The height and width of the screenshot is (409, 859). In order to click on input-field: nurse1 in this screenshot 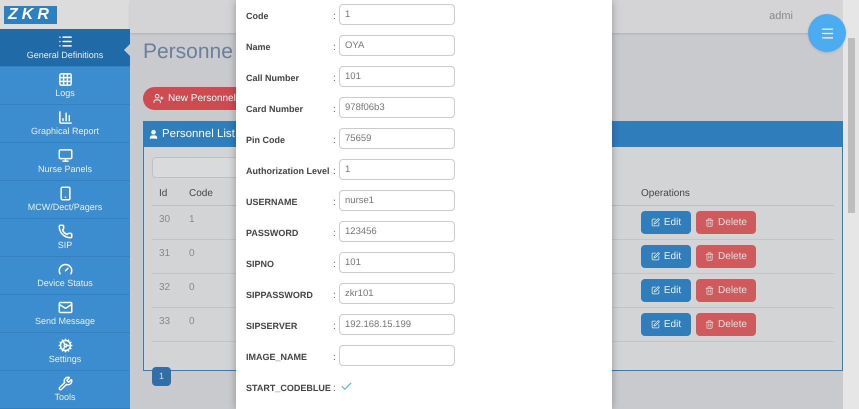, I will do `click(397, 200)`.